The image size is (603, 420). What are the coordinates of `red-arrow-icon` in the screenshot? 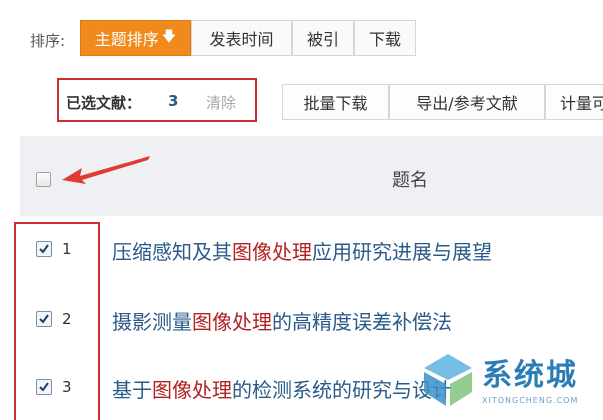 It's located at (106, 170).